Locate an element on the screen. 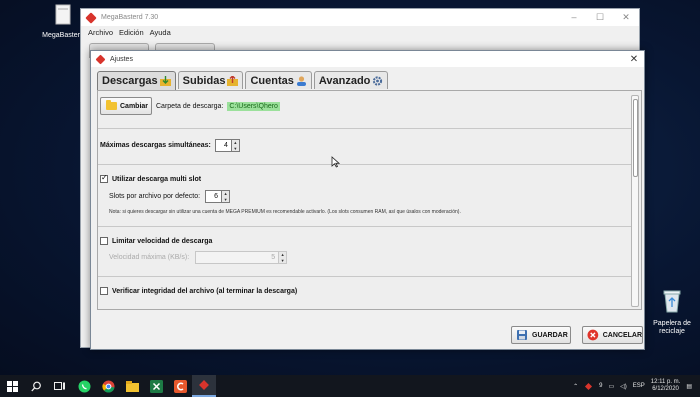  download-folder-path: C:\Users\Qhero is located at coordinates (253, 106).